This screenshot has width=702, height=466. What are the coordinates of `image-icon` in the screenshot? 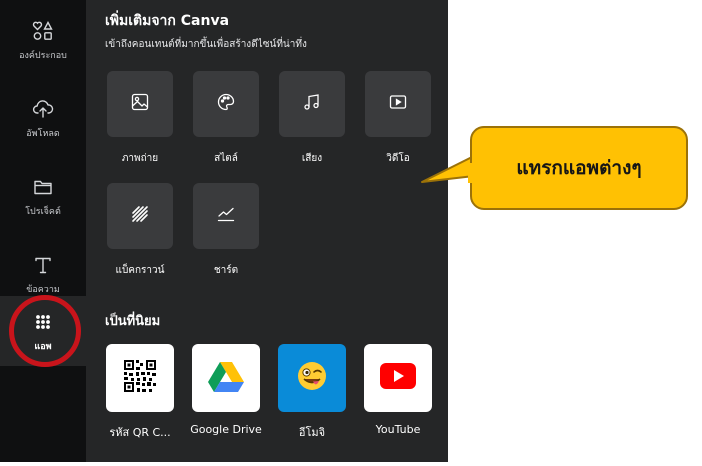 It's located at (140, 104).